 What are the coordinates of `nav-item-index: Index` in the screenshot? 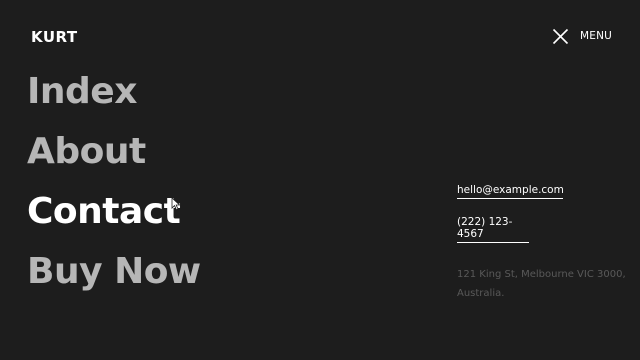 It's located at (114, 92).